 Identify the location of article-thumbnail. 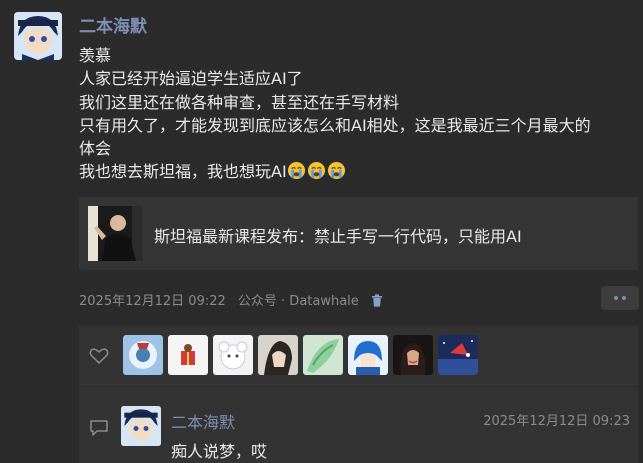
(115, 233).